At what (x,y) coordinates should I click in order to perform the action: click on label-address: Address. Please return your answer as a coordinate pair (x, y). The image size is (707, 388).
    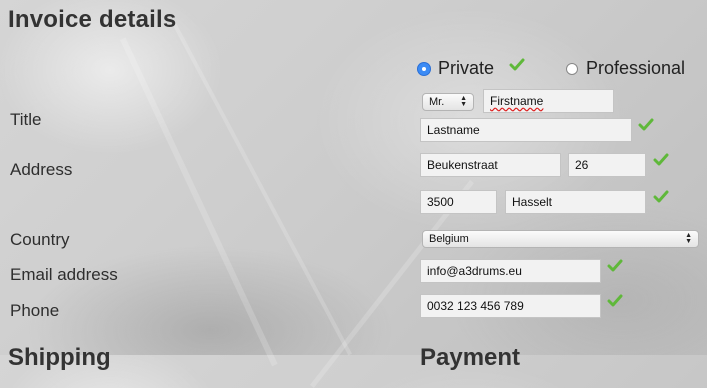
    Looking at the image, I should click on (41, 169).